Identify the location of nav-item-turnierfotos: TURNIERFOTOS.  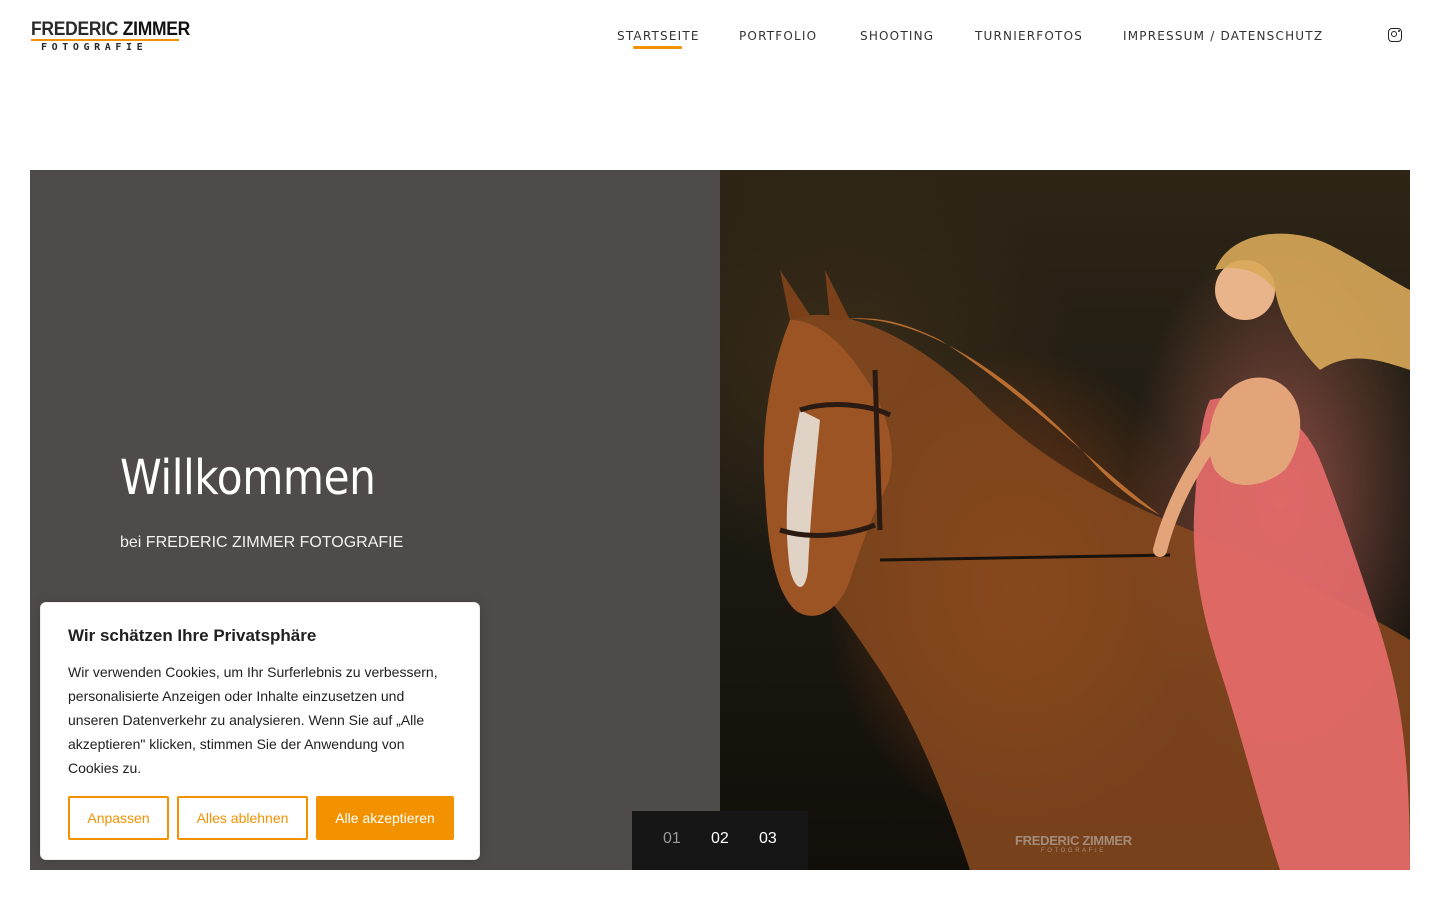
(1029, 36).